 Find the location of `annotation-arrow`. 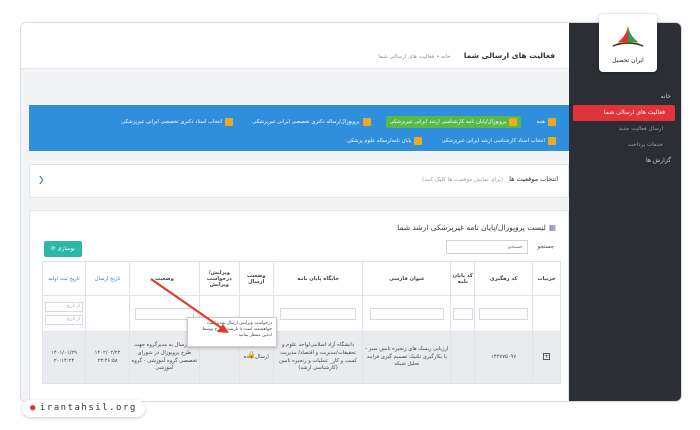

annotation-arrow is located at coordinates (189, 305).